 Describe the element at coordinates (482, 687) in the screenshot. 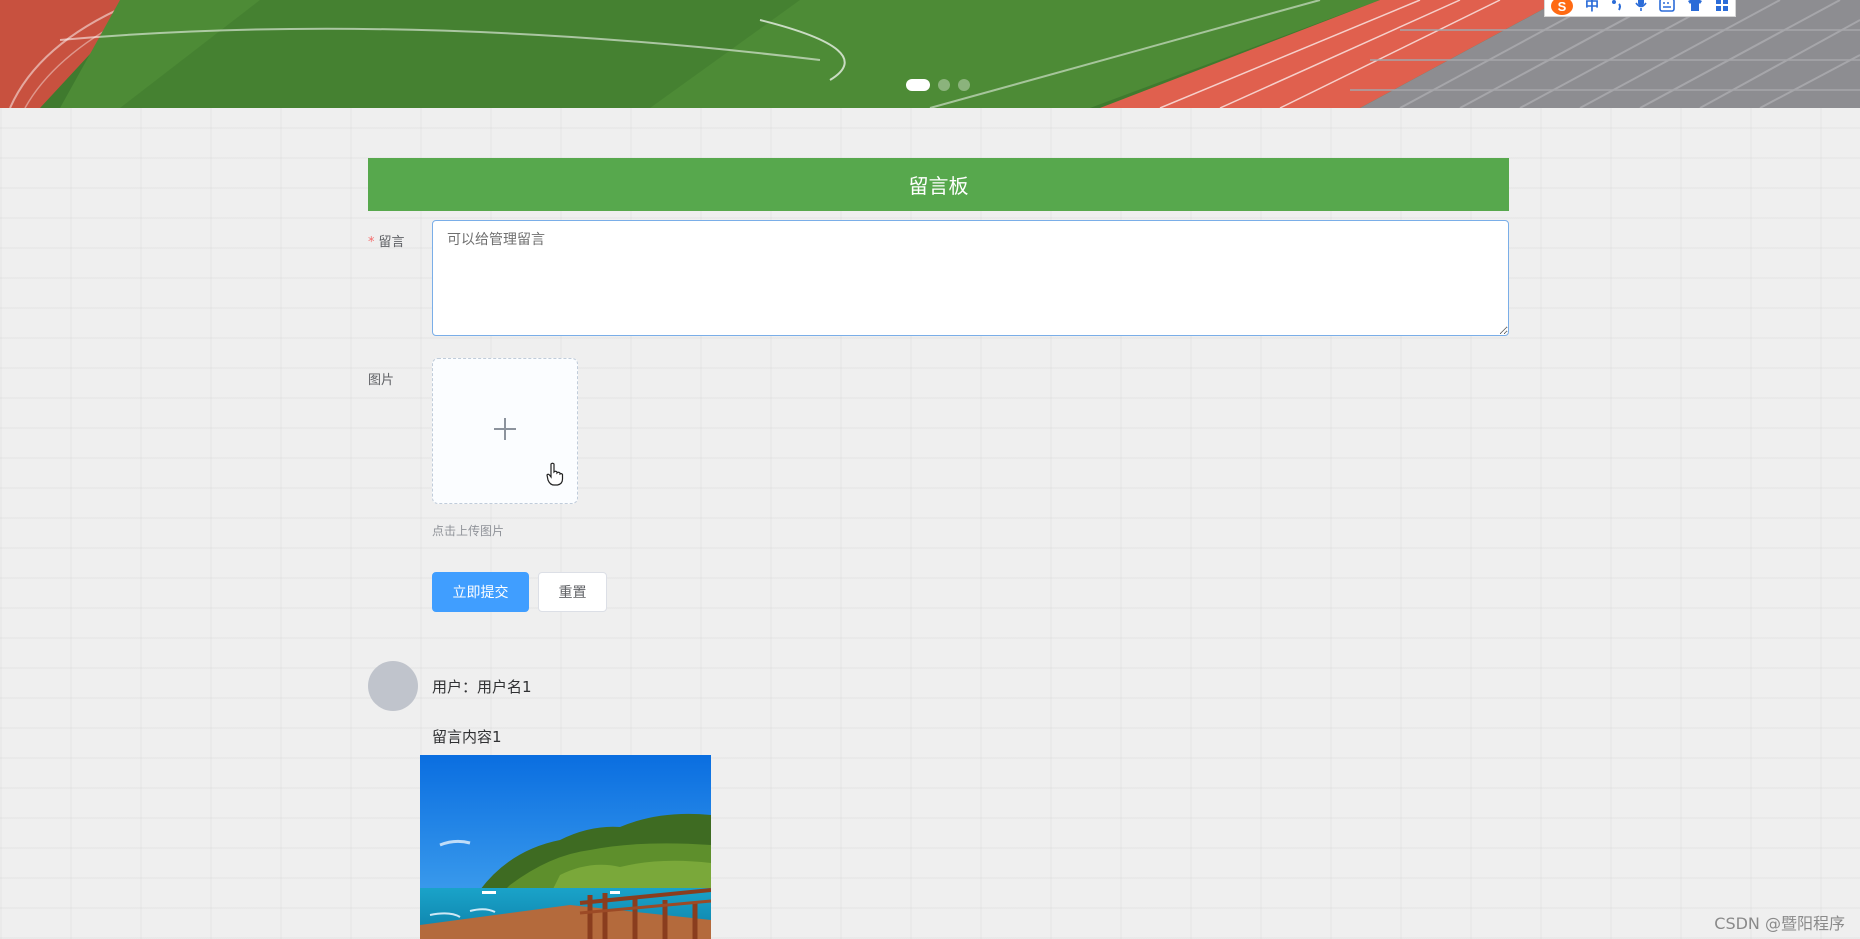

I see `comment-user: 用户：用户名1` at that location.